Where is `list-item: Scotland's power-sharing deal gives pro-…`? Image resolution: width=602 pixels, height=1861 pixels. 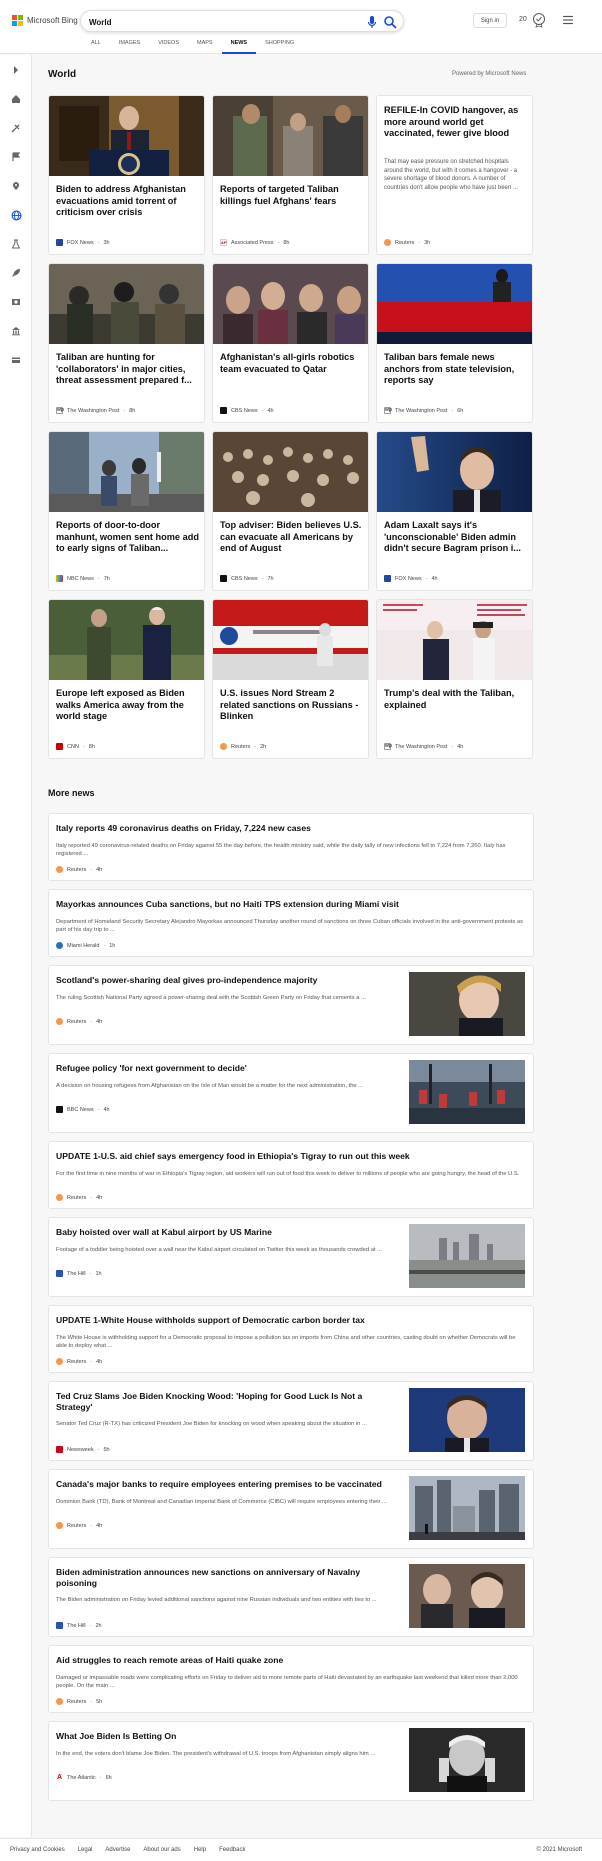 list-item: Scotland's power-sharing deal gives pro-… is located at coordinates (291, 1005).